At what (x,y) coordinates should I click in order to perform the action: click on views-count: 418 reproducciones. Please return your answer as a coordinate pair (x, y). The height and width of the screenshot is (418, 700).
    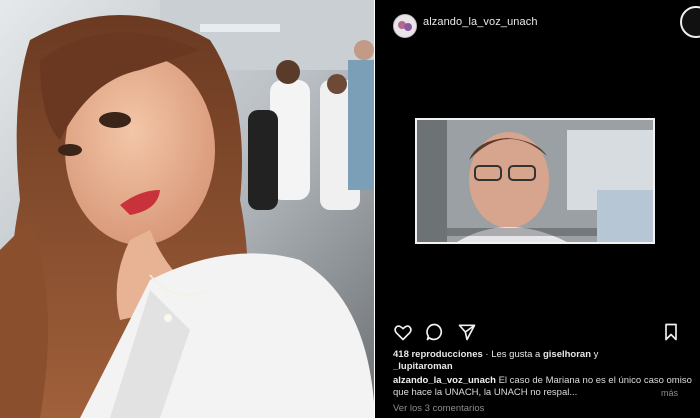
    Looking at the image, I should click on (438, 354).